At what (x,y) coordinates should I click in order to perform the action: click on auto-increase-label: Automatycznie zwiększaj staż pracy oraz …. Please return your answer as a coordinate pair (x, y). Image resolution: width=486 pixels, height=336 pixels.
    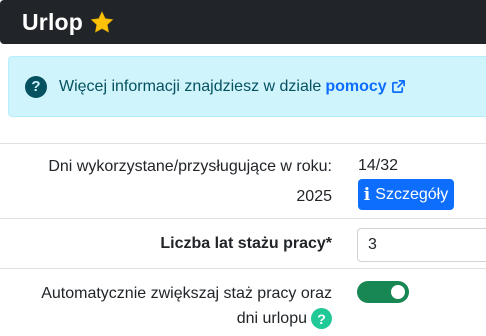
    Looking at the image, I should click on (186, 306).